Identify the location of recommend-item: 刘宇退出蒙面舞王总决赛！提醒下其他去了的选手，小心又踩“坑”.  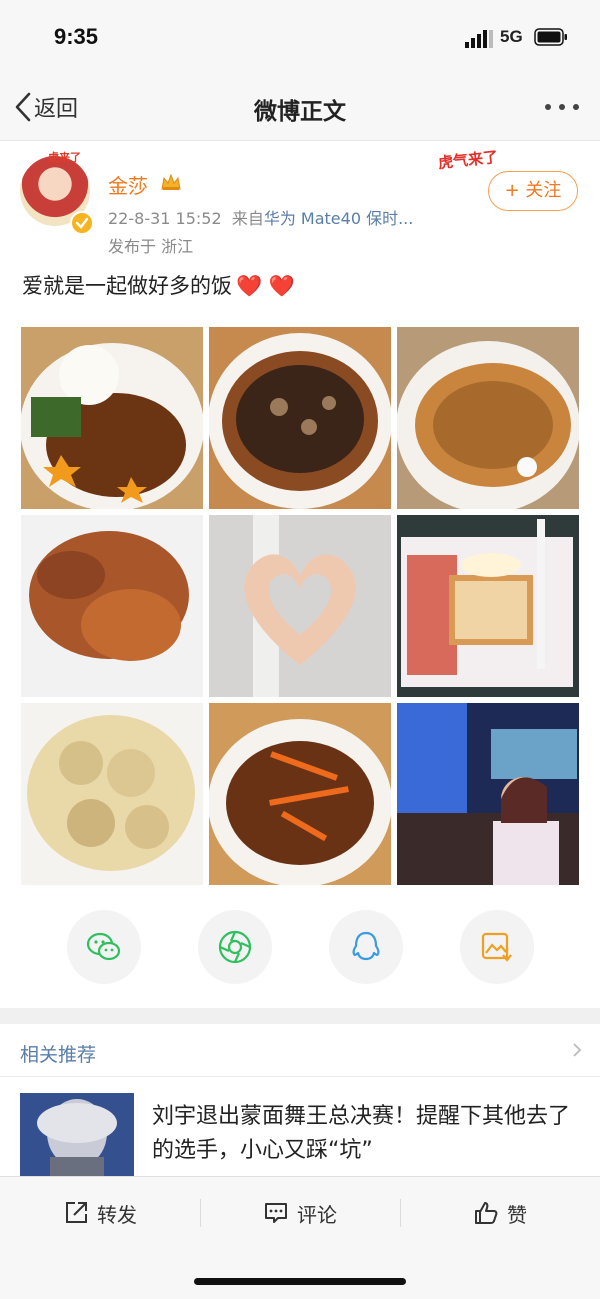
(300, 1128).